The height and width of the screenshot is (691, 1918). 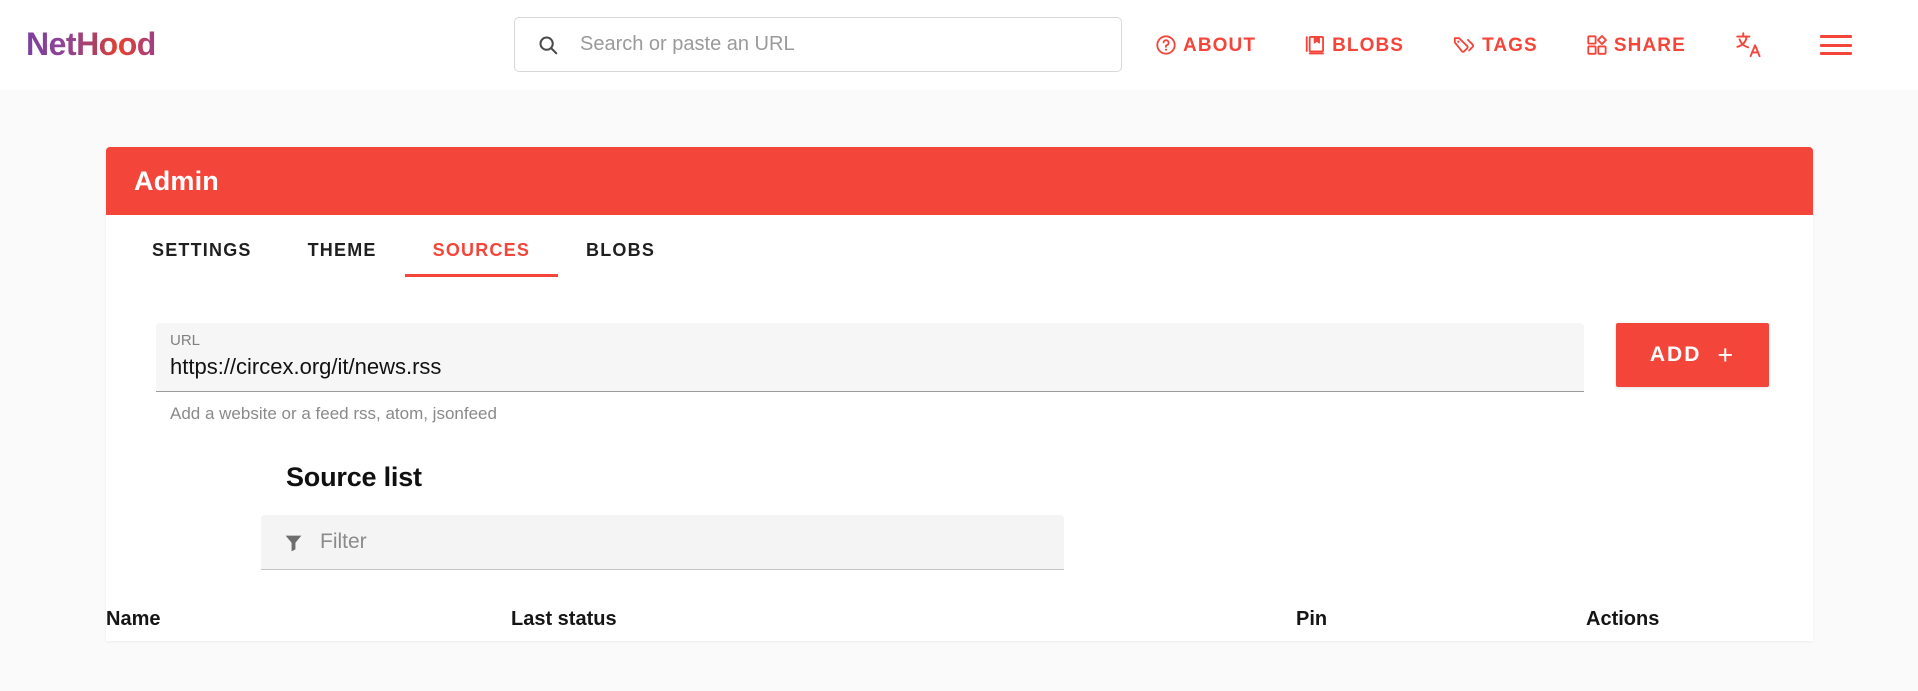 What do you see at coordinates (620, 258) in the screenshot?
I see `tab-blobs: BLOBS` at bounding box center [620, 258].